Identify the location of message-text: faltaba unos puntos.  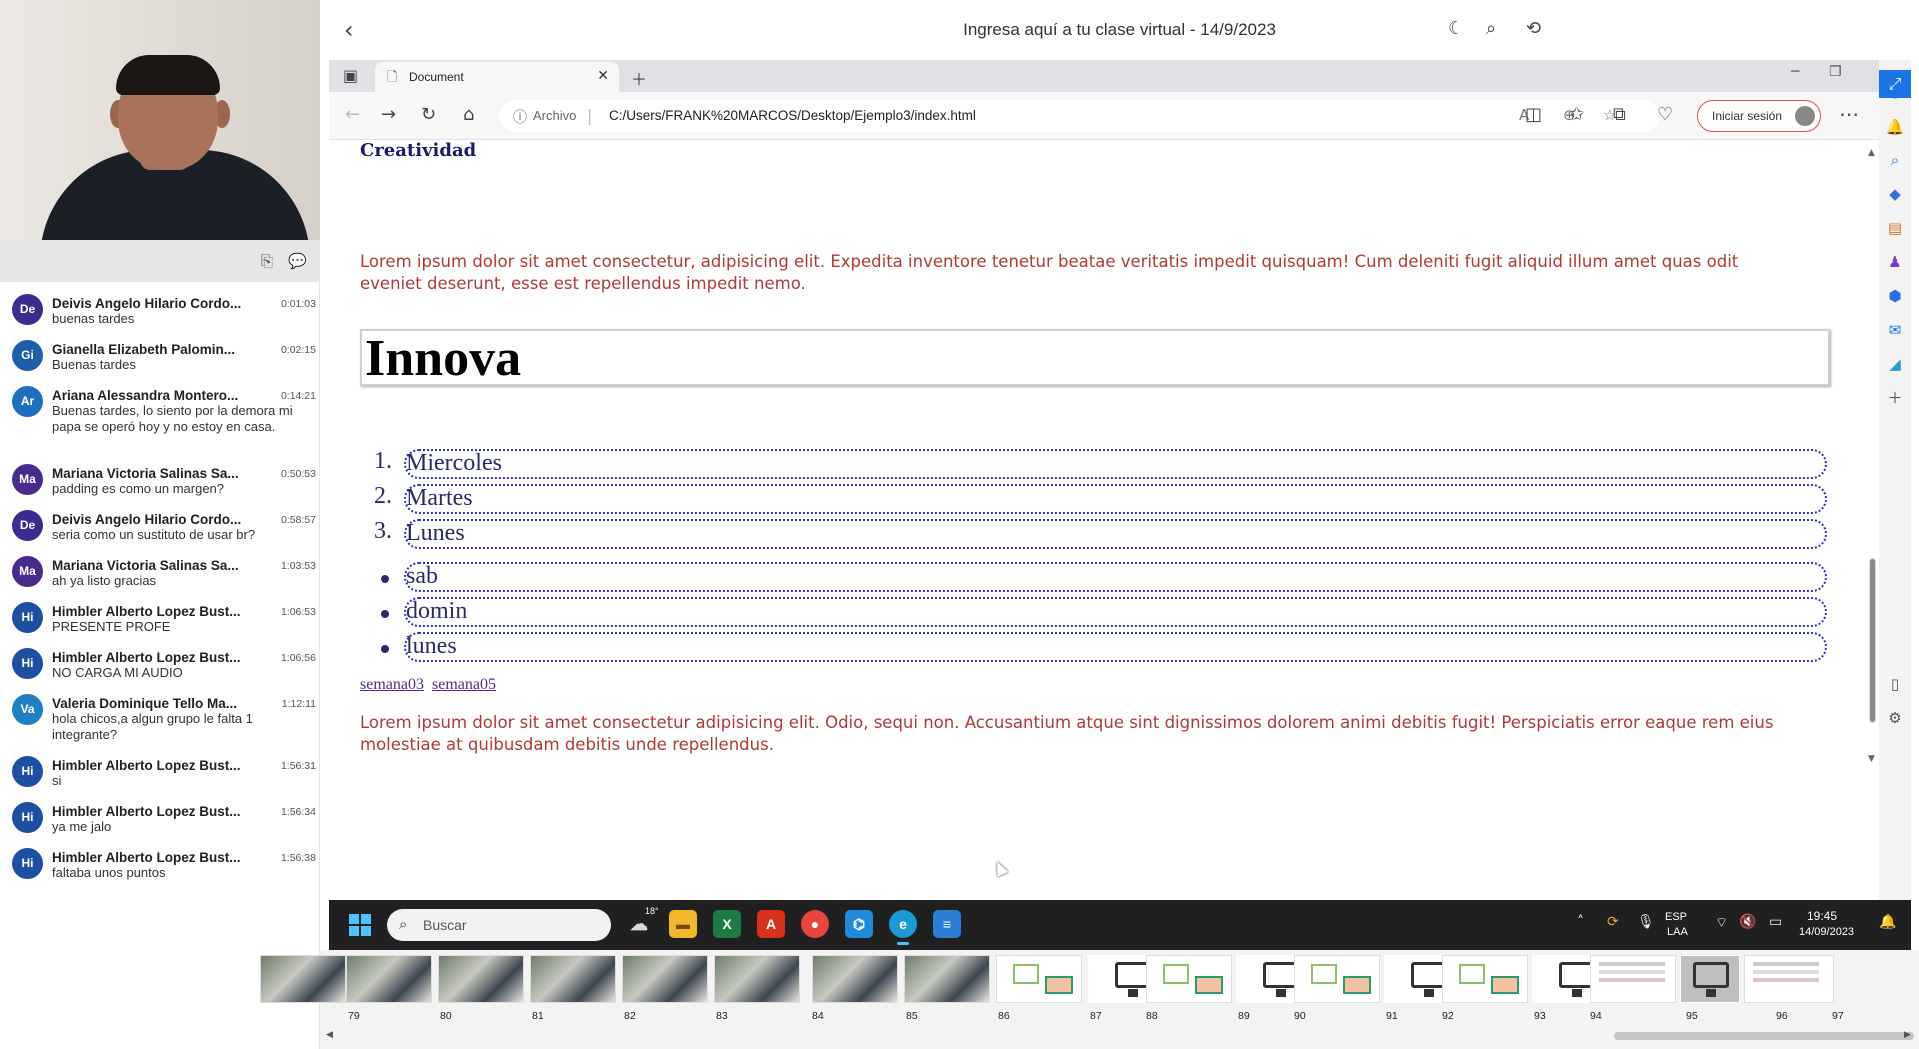
(109, 872).